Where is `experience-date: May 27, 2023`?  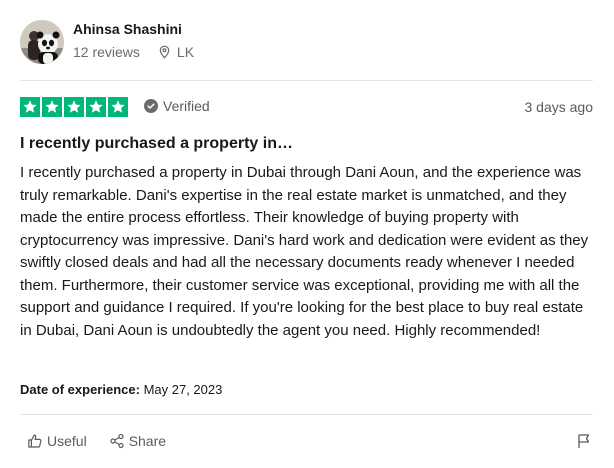
experience-date: May 27, 2023 is located at coordinates (183, 389).